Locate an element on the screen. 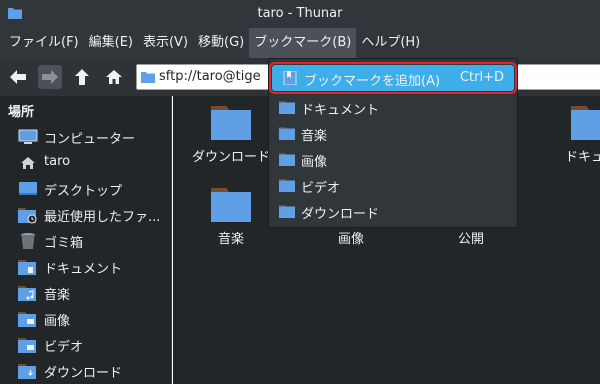 This screenshot has width=600, height=384. arrow-up-icon is located at coordinates (82, 77).